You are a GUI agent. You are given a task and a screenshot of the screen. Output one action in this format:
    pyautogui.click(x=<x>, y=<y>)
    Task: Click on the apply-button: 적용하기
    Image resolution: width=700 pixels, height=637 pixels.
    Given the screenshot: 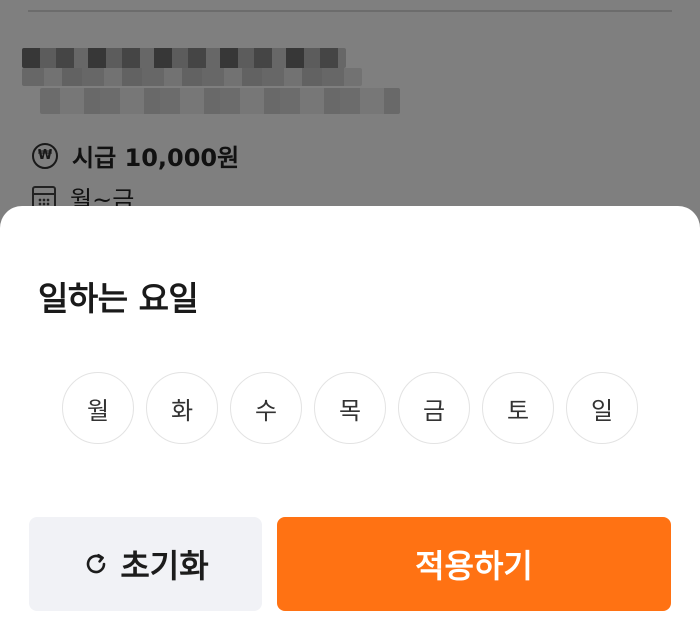 What is the action you would take?
    pyautogui.click(x=474, y=564)
    